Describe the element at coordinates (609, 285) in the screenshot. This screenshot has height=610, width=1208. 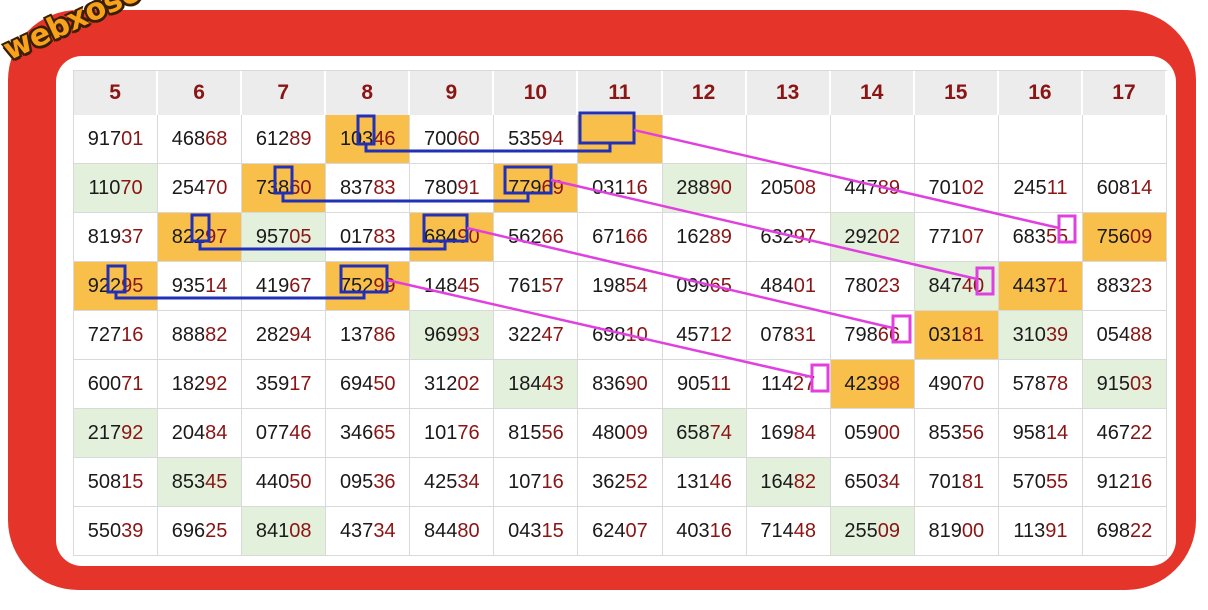
I see `cell-prefix-digits: 198` at that location.